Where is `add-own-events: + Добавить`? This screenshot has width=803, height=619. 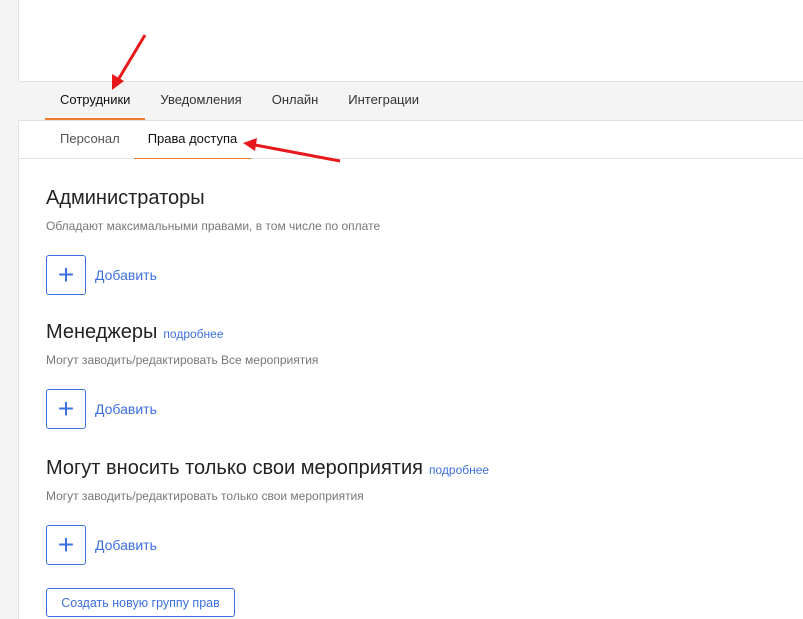 add-own-events: + Добавить is located at coordinates (267, 545).